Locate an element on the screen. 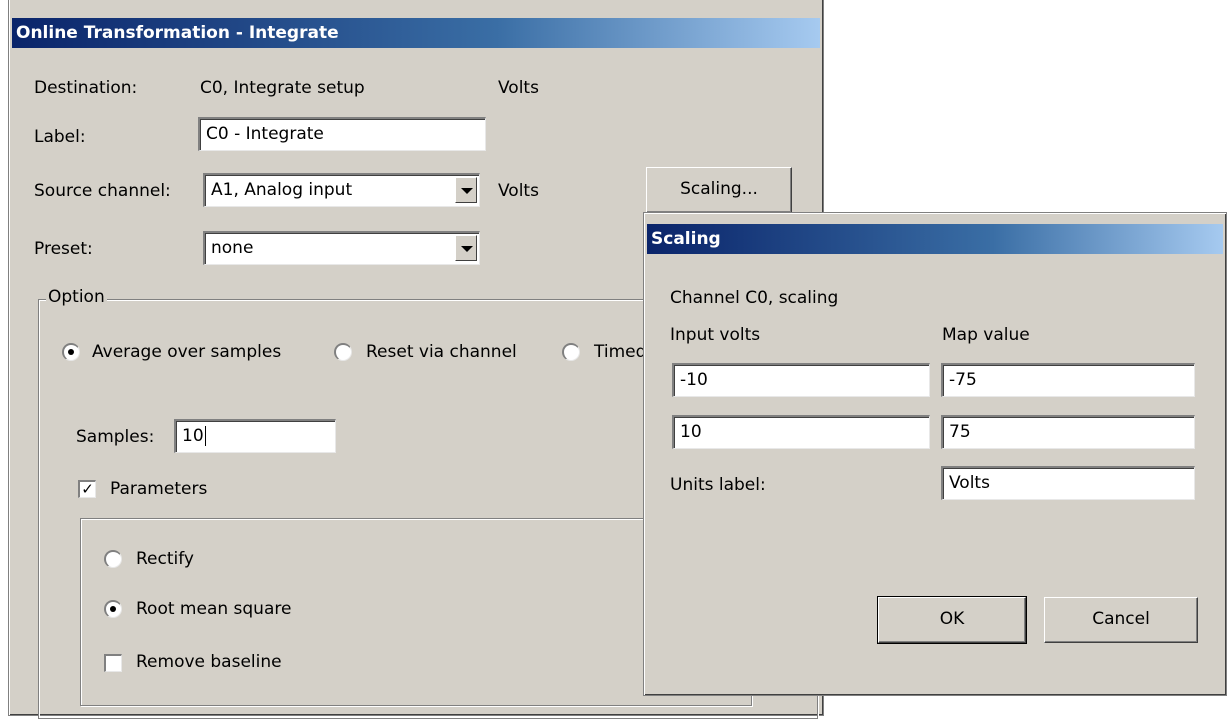 The height and width of the screenshot is (719, 1228). source-channel-value: A1, Analog input is located at coordinates (282, 190).